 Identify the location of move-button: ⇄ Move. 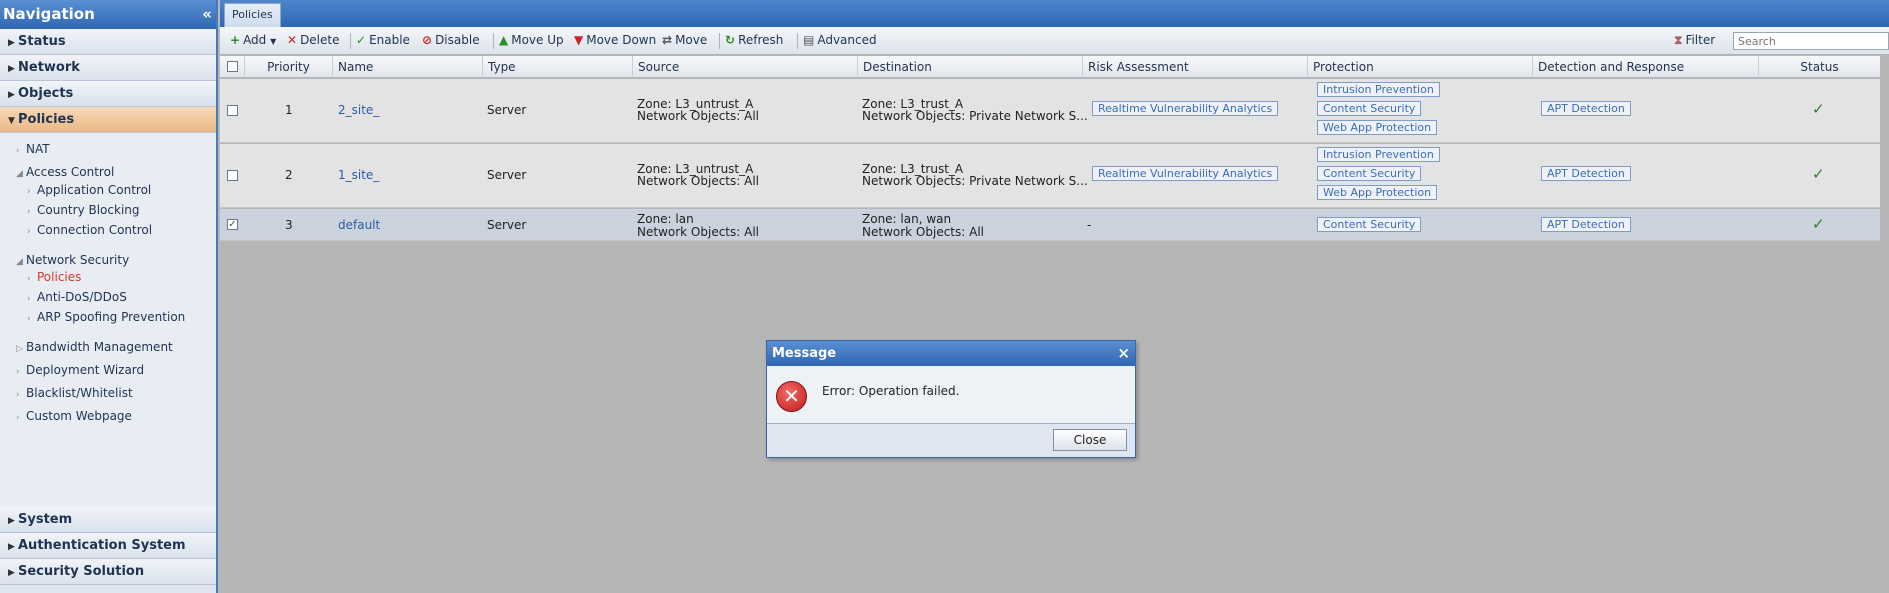
(684, 40).